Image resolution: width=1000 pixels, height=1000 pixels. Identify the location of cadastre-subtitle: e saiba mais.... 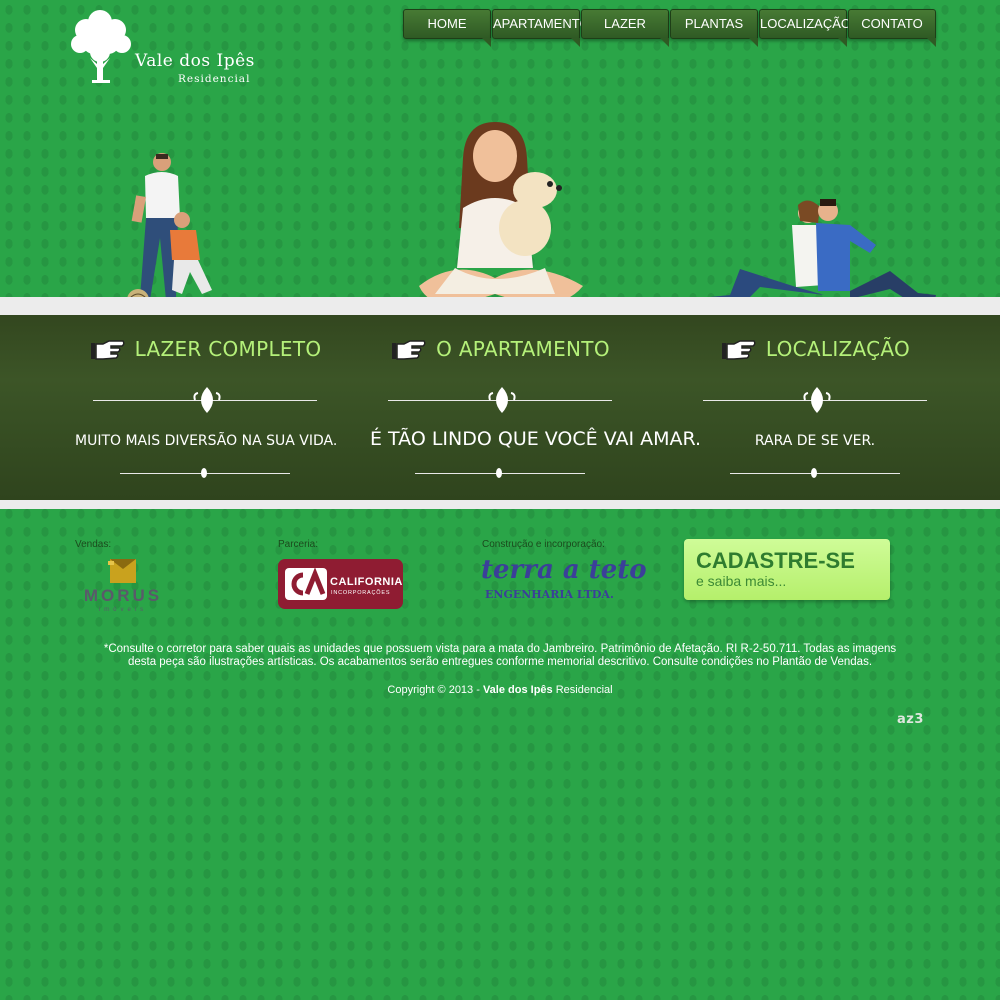
(741, 581).